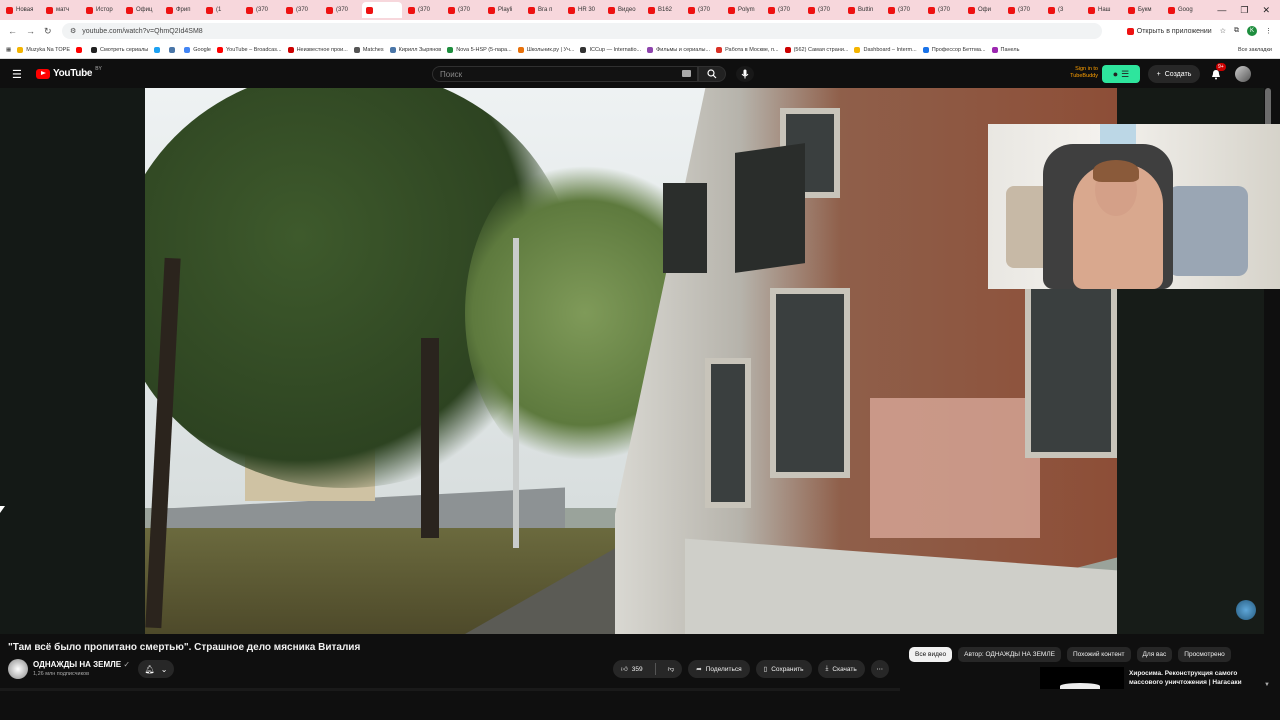  What do you see at coordinates (686, 73) in the screenshot?
I see `keyboard-icon` at bounding box center [686, 73].